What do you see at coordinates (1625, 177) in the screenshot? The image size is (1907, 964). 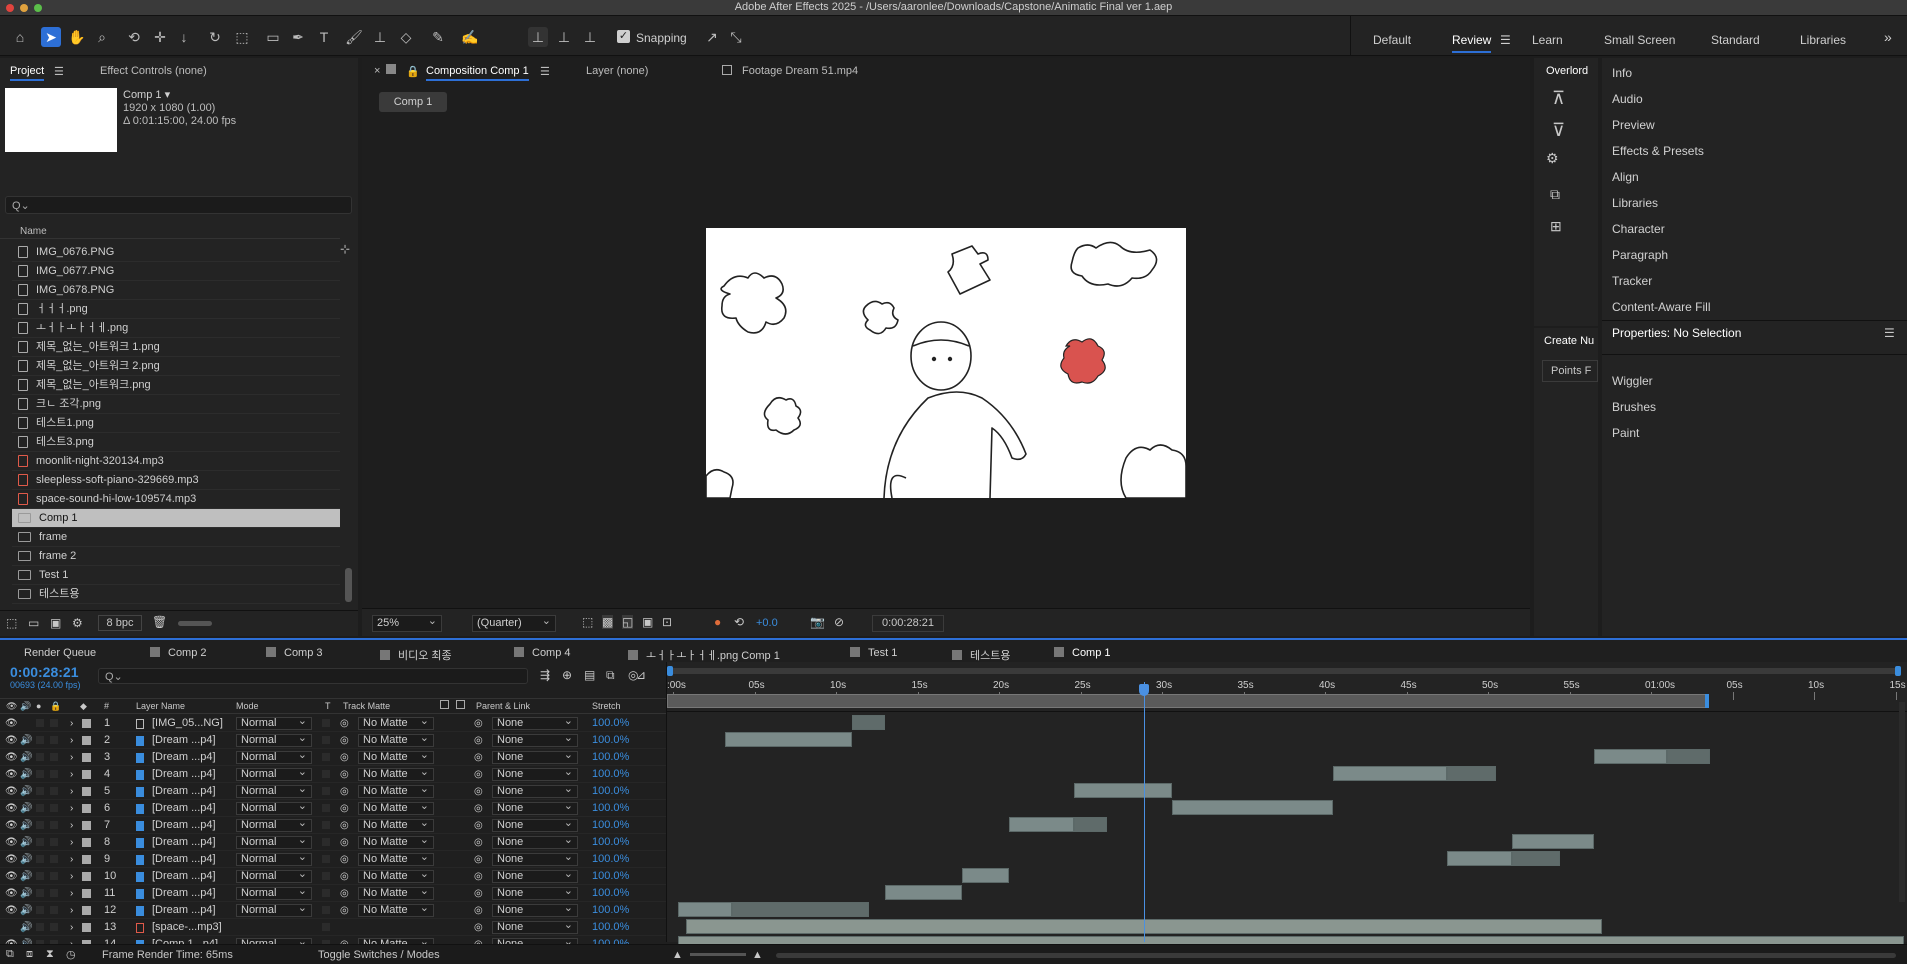 I see `side-panel-item: Align` at bounding box center [1625, 177].